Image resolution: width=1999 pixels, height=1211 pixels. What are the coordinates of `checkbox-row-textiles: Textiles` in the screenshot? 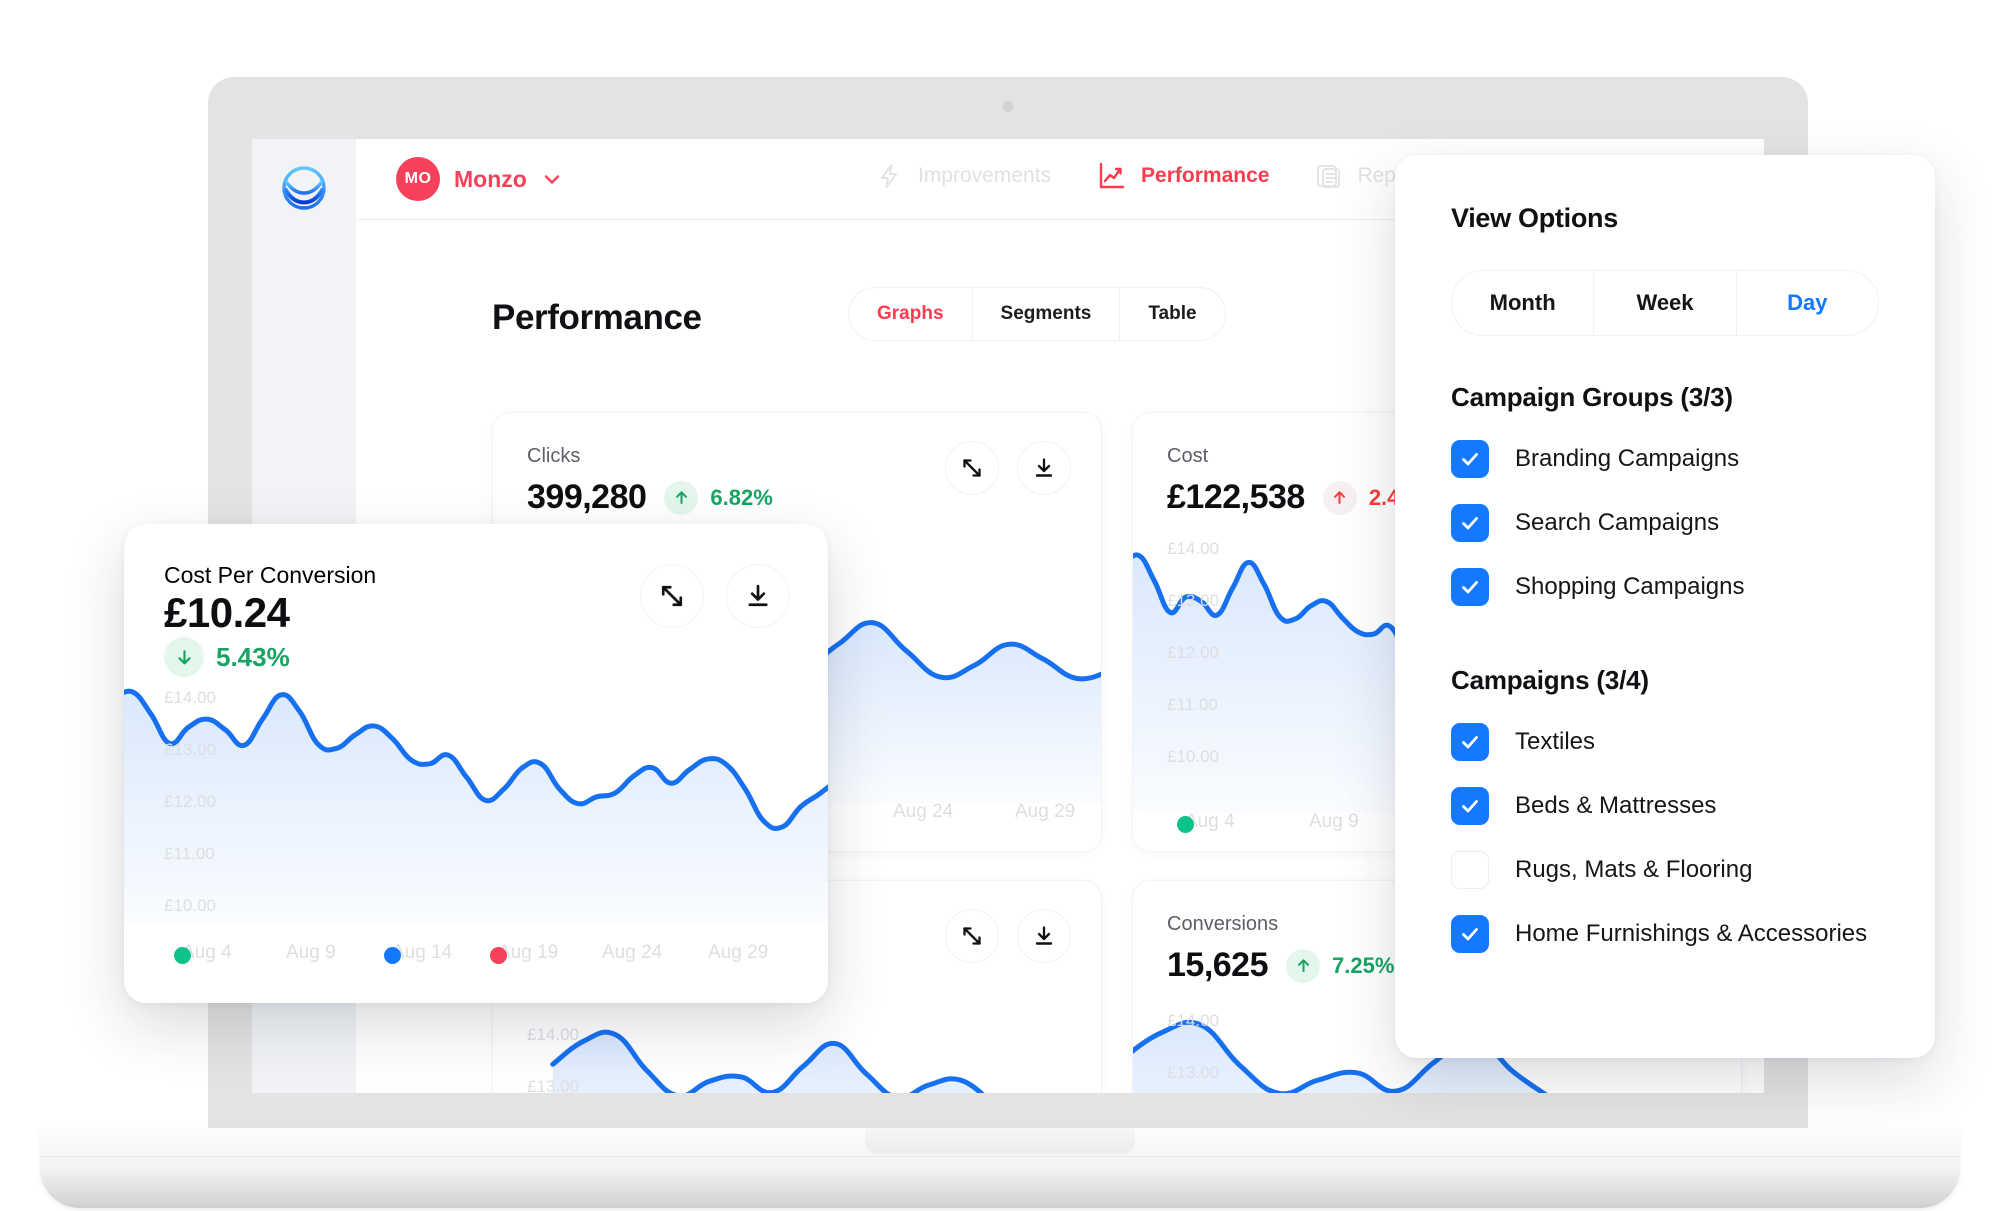 It's located at (1665, 742).